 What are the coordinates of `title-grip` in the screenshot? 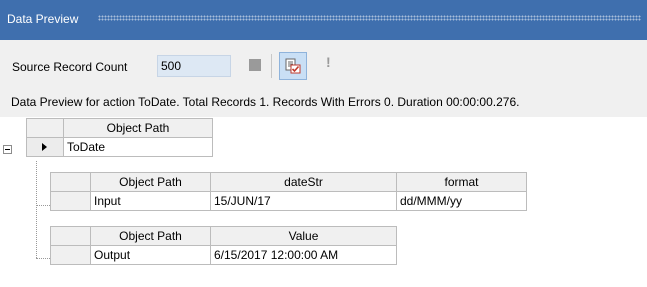 It's located at (369, 18).